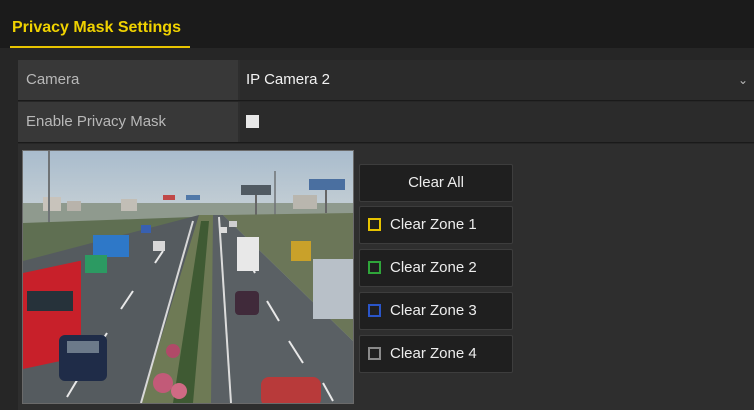 This screenshot has height=410, width=754. Describe the element at coordinates (374, 267) in the screenshot. I see `zone-2-color-icon` at that location.